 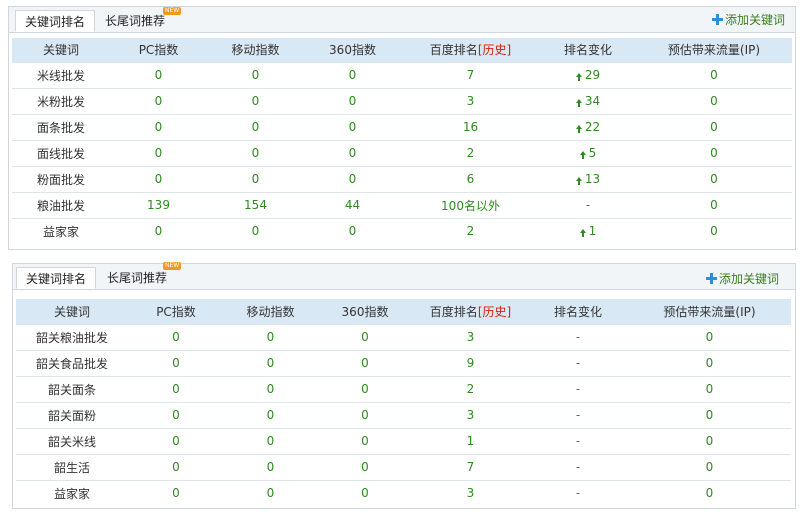 I want to click on keyword-cell-value: 益家家, so click(x=71, y=493).